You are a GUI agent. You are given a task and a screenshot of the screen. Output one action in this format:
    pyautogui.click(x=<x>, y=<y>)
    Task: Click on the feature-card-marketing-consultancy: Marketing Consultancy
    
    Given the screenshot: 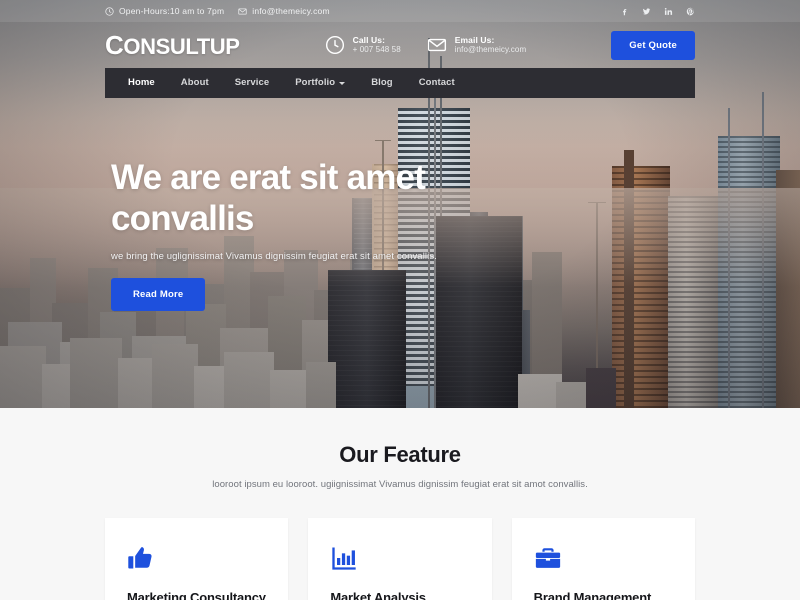 What is the action you would take?
    pyautogui.click(x=197, y=559)
    